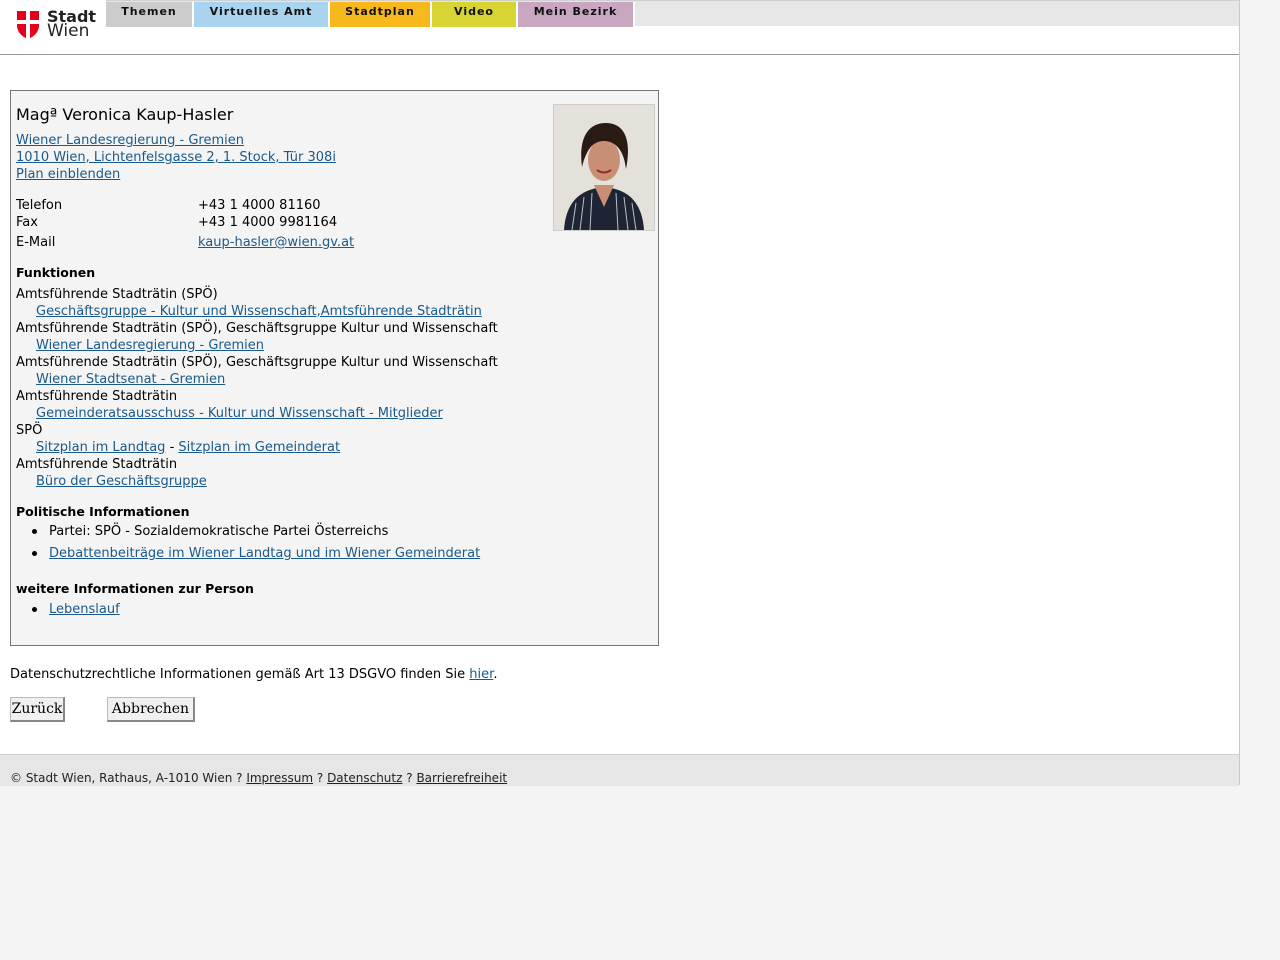  Describe the element at coordinates (481, 674) in the screenshot. I see `privacy-link: hier` at that location.